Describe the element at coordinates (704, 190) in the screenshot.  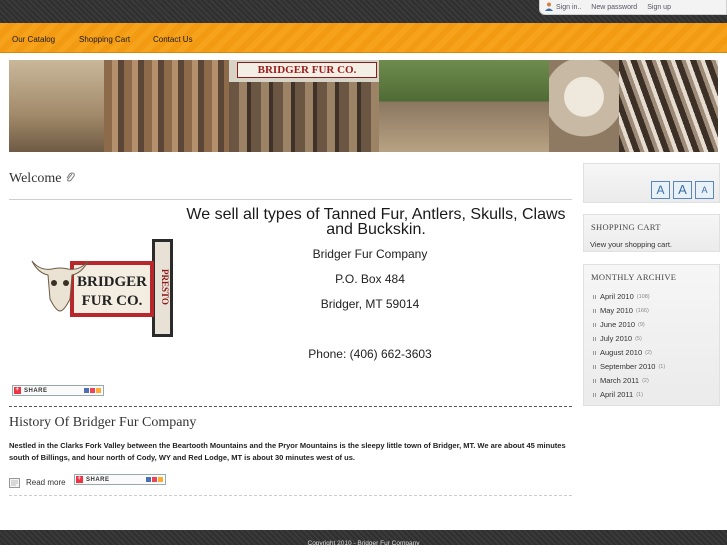
I see `font-size-small-button: A` at that location.